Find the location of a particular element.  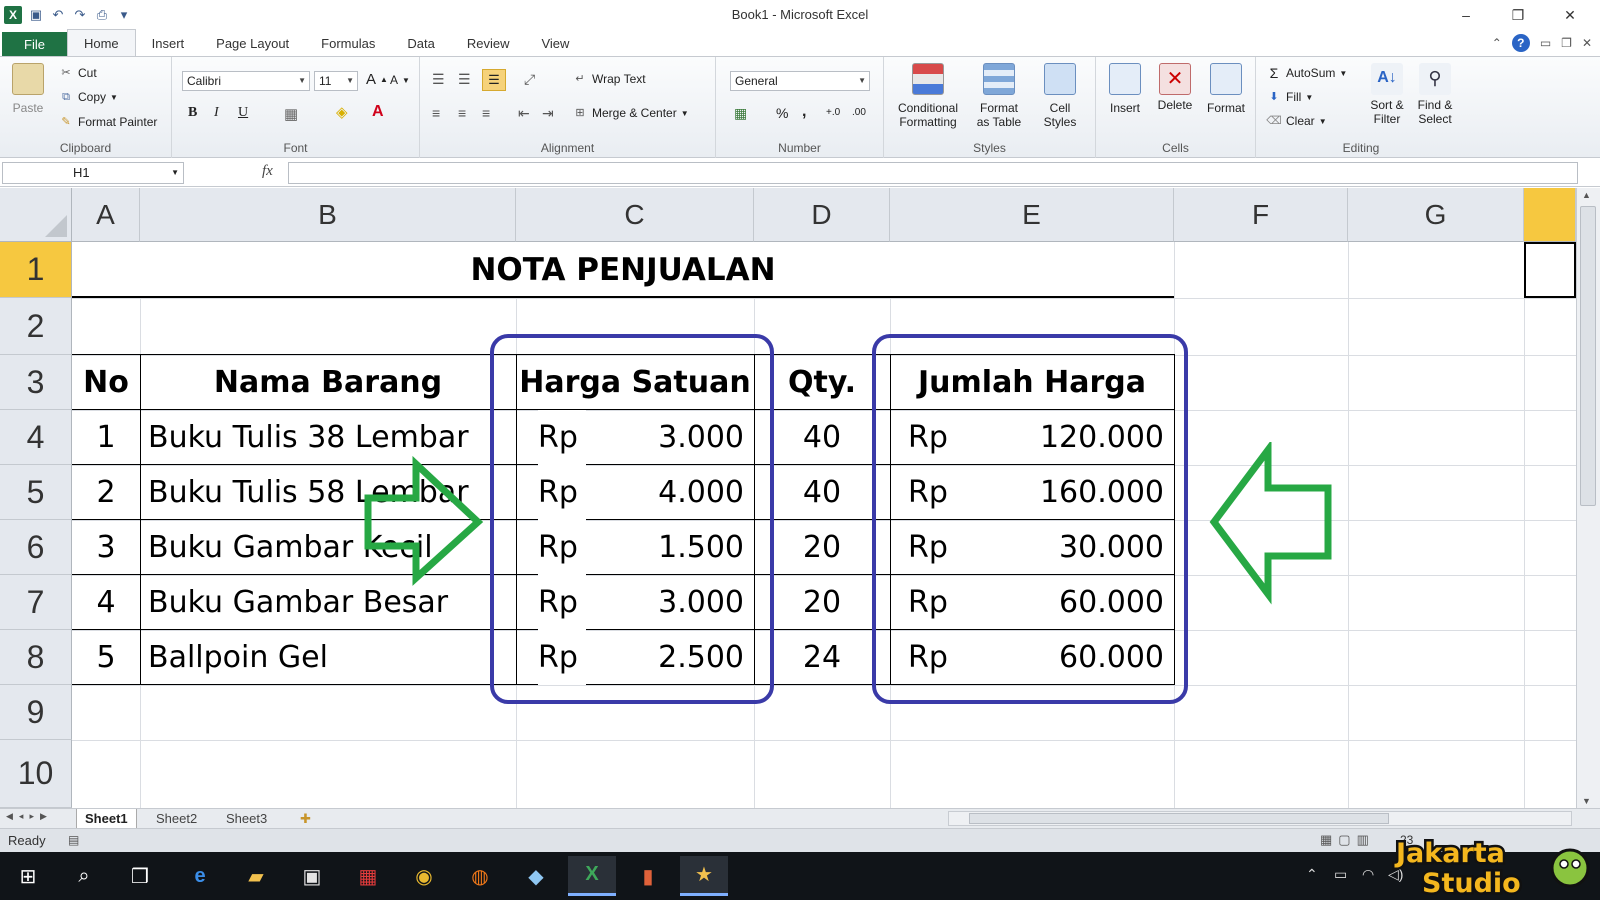

column-header-h is located at coordinates (1550, 215).